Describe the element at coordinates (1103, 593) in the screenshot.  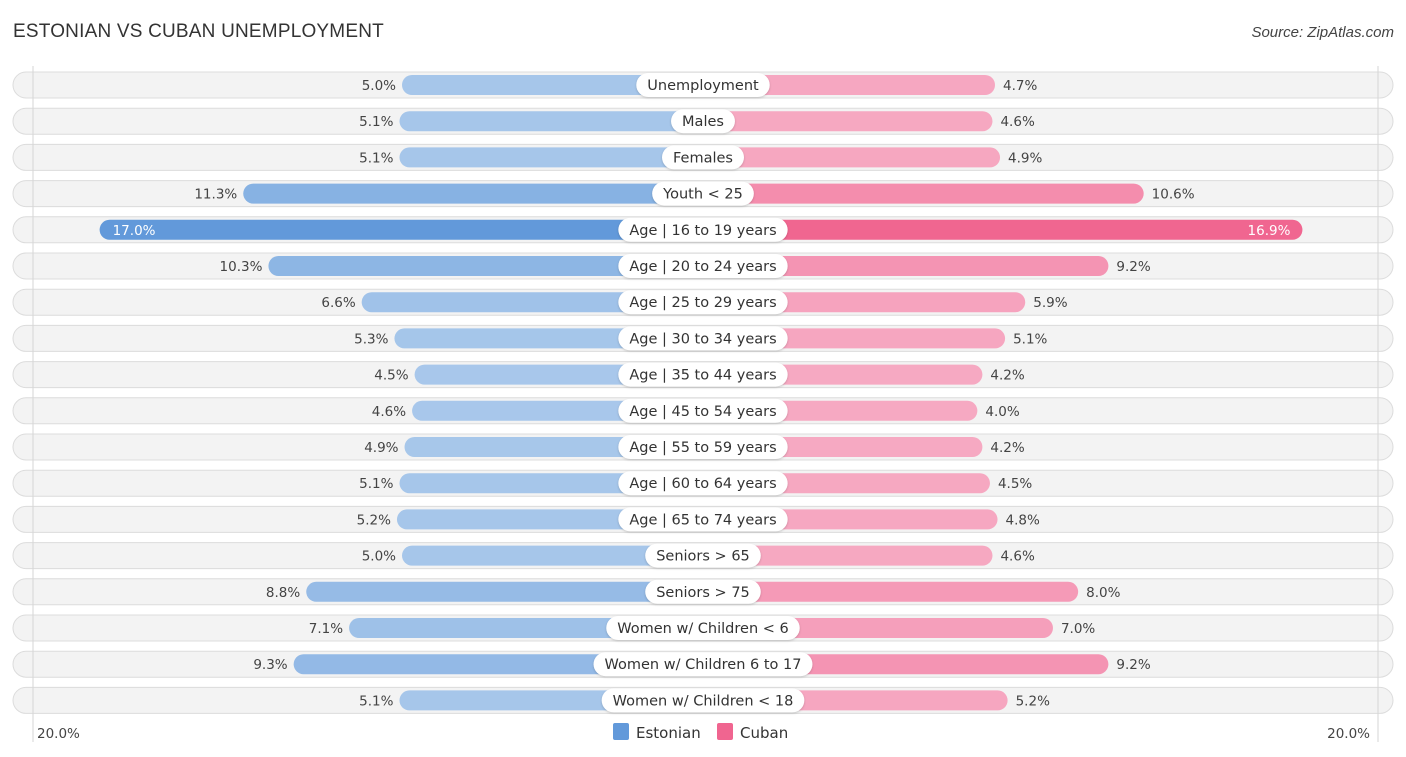
I see `value-label-cuban: 8.0%` at that location.